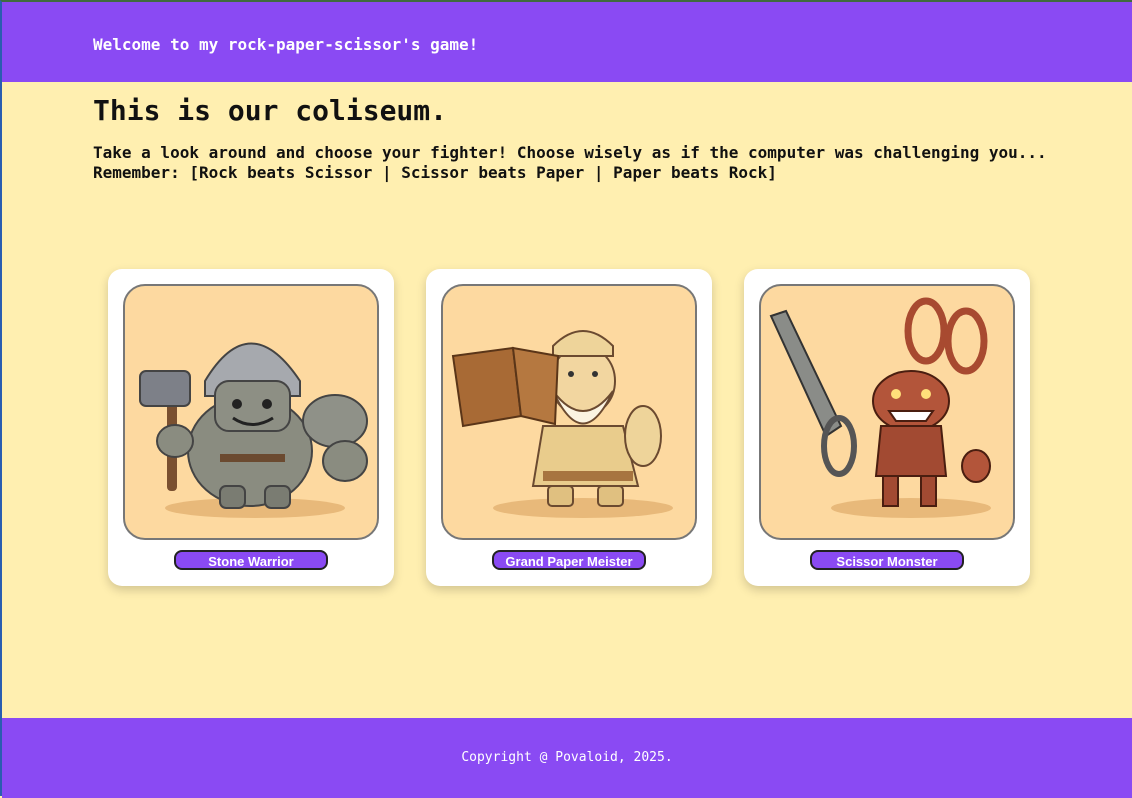 The width and height of the screenshot is (1132, 798). Describe the element at coordinates (251, 560) in the screenshot. I see `select-stone-warrior-button: Stone Warrior` at that location.